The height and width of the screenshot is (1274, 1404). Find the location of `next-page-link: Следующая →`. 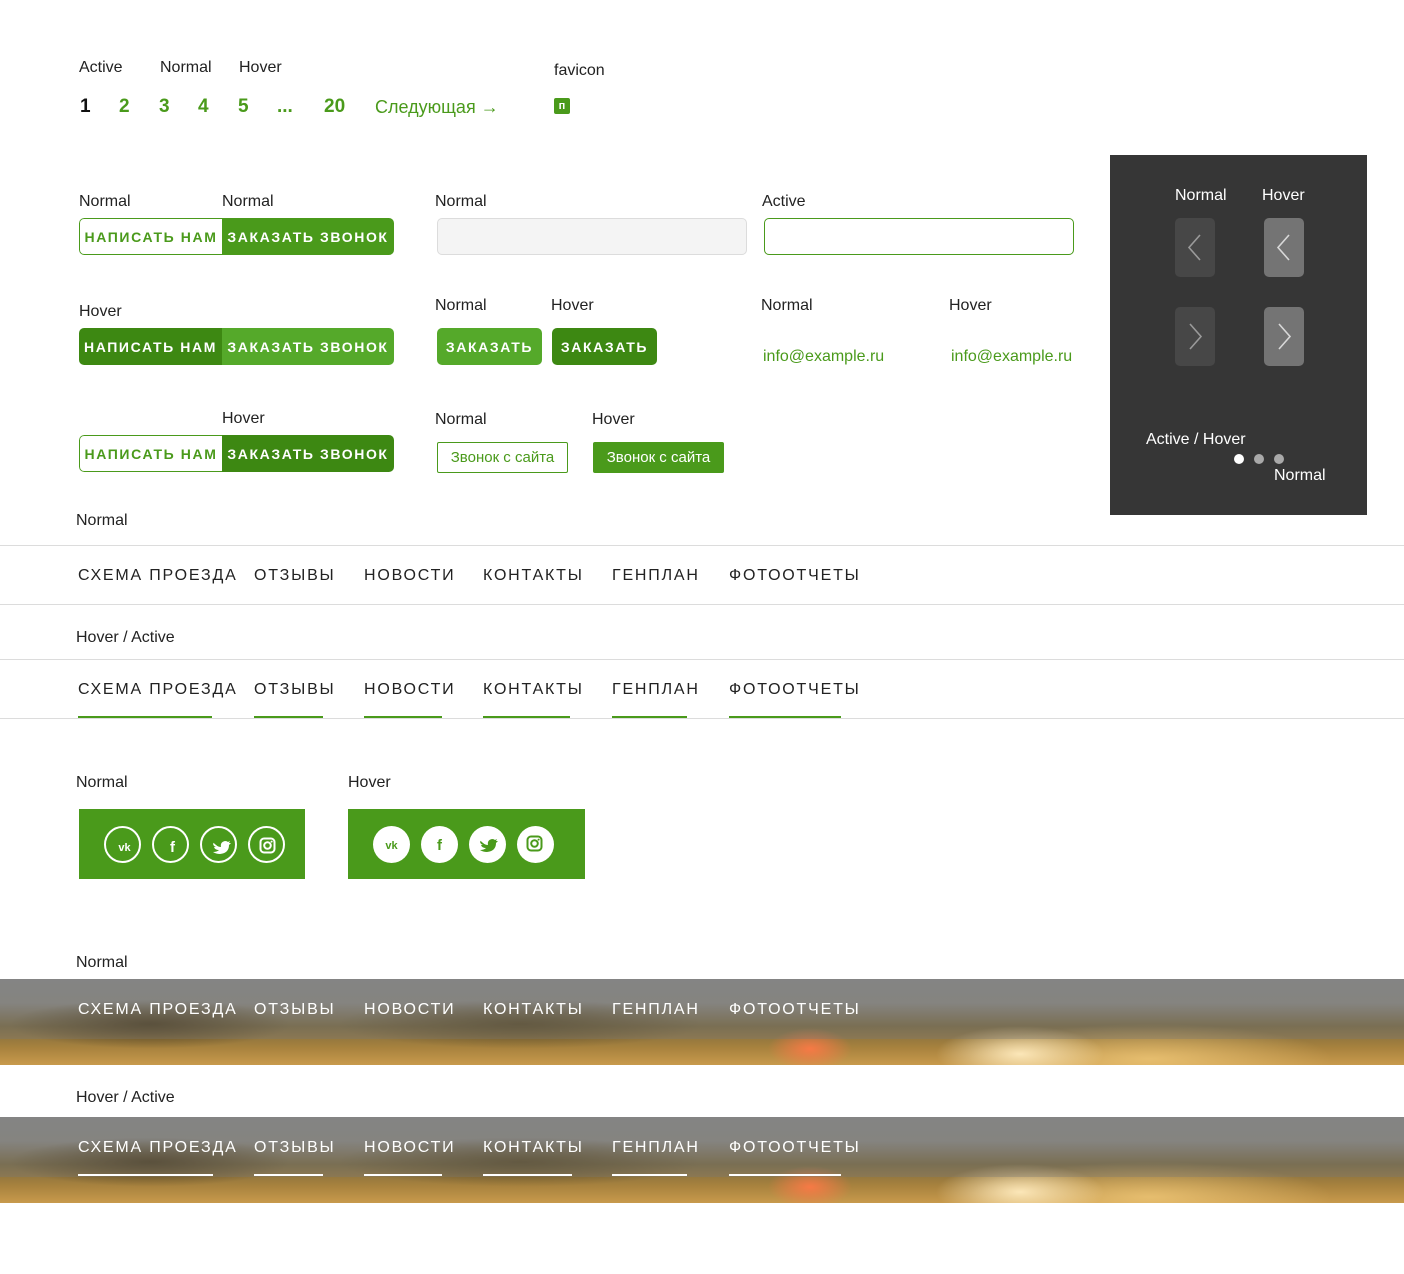

next-page-link: Следующая → is located at coordinates (437, 107).